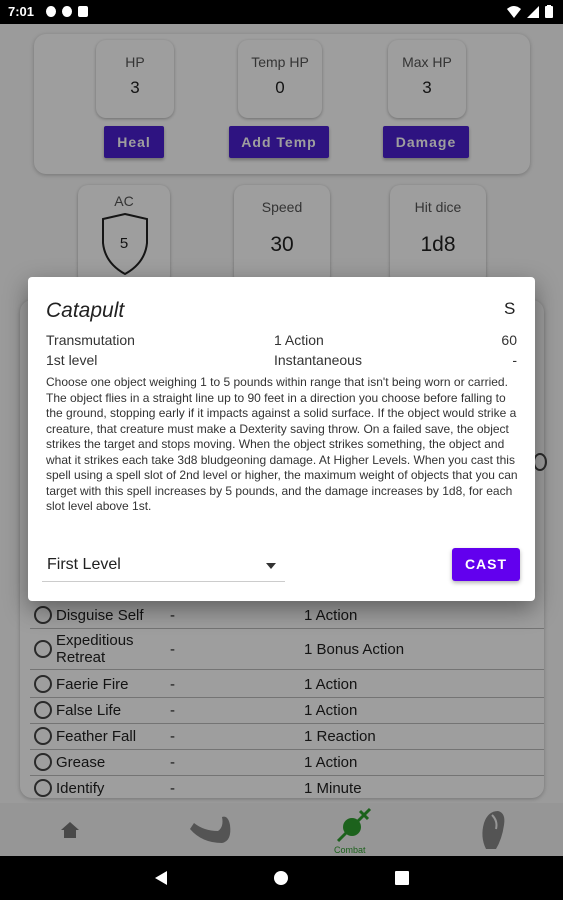  I want to click on spell-extra: -, so click(514, 360).